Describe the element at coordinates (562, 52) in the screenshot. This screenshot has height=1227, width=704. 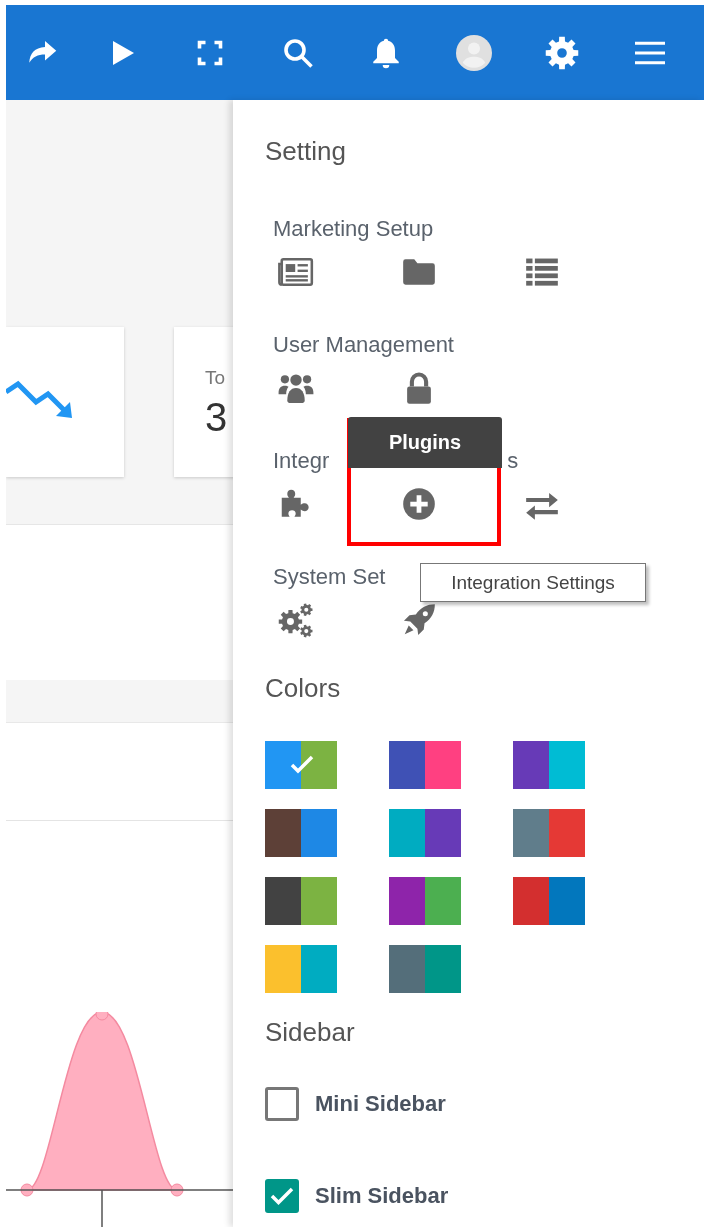
I see `settings-icon` at that location.